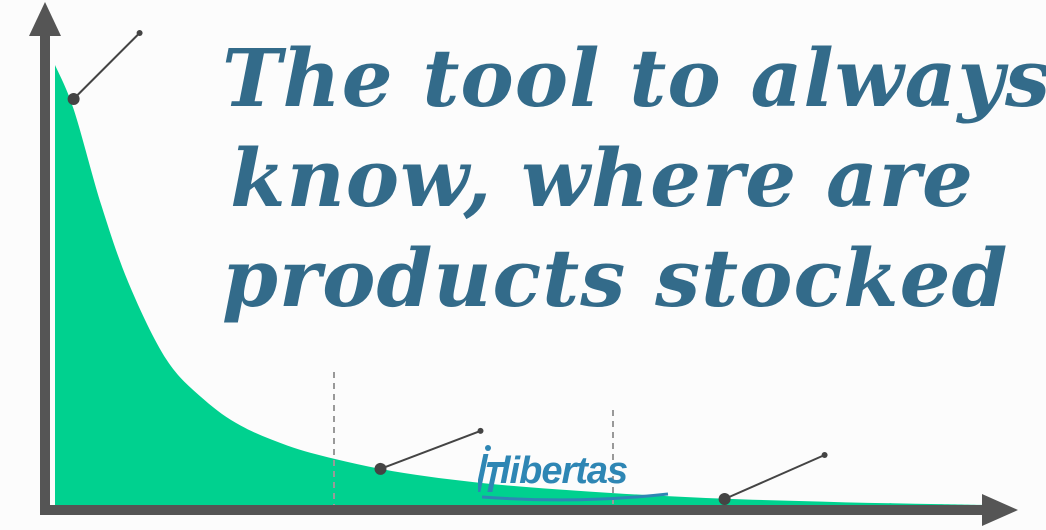 The height and width of the screenshot is (530, 1046). Describe the element at coordinates (634, 78) in the screenshot. I see `headline-line-1: The tool to always` at that location.